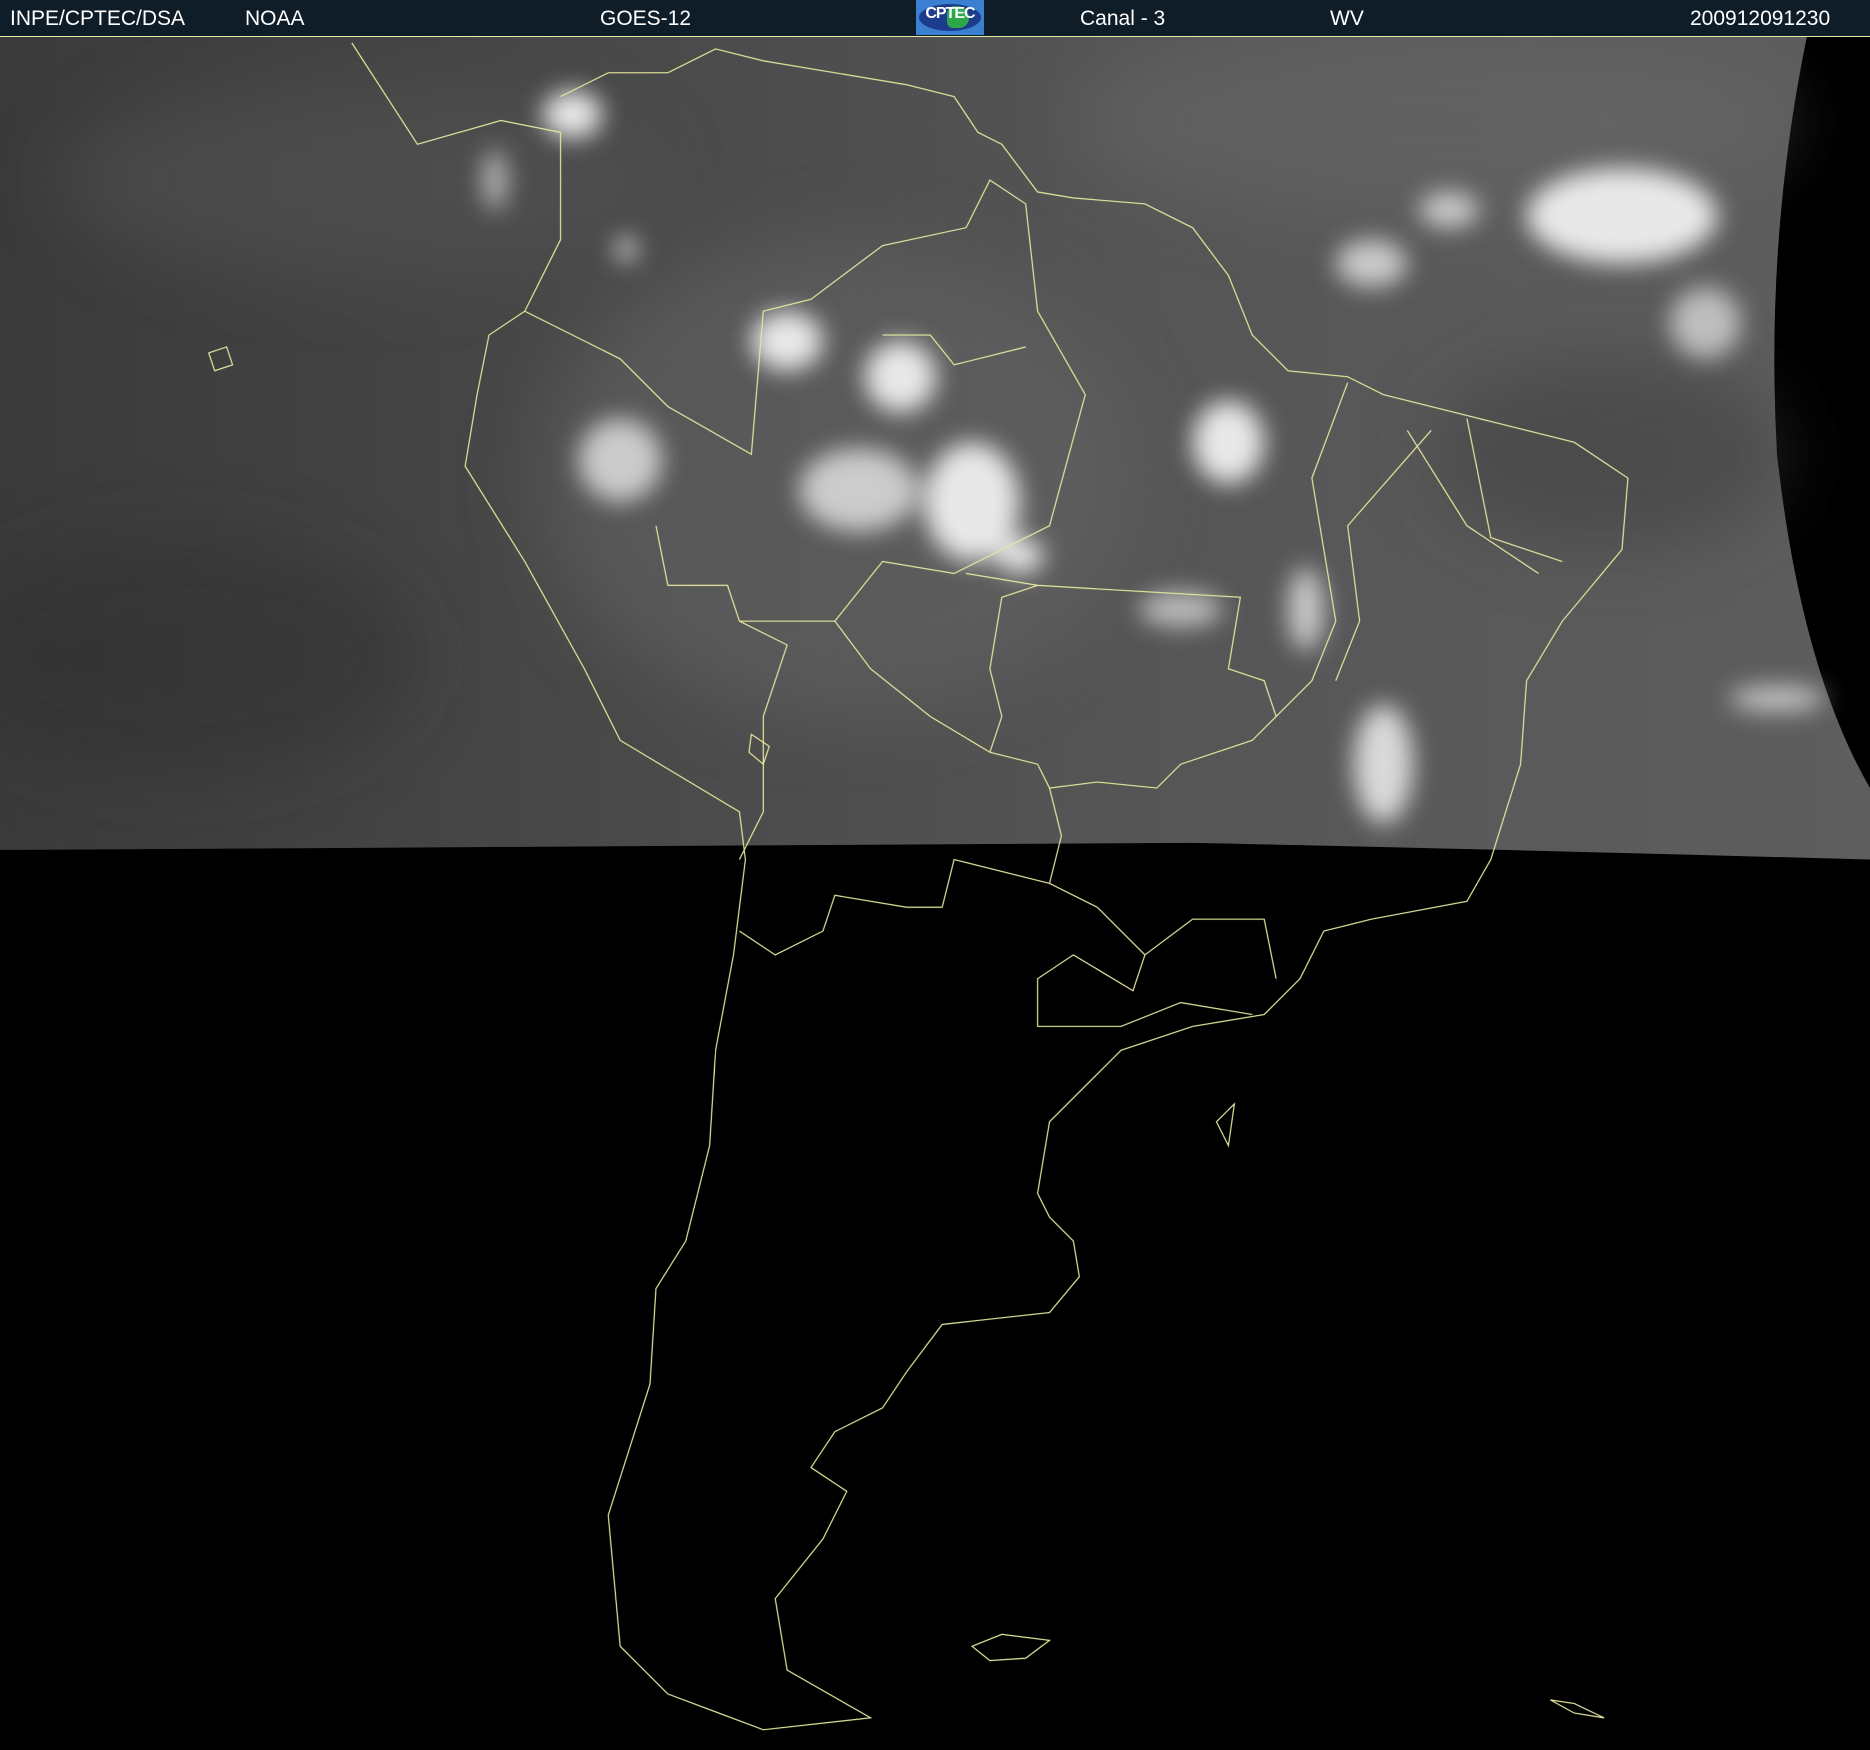  What do you see at coordinates (1760, 18) in the screenshot?
I see `timestamp-label: 200912091230` at bounding box center [1760, 18].